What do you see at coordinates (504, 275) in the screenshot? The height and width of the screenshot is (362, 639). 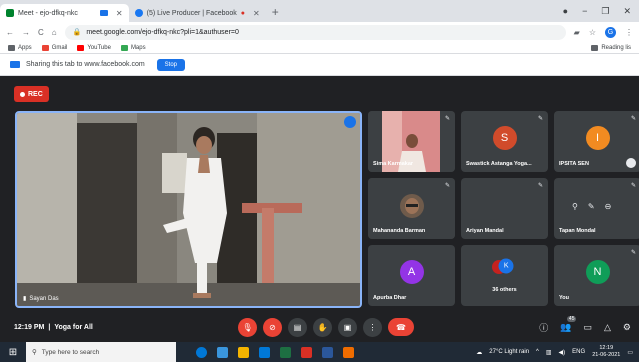 I see `others-tile: K 36 others` at bounding box center [504, 275].